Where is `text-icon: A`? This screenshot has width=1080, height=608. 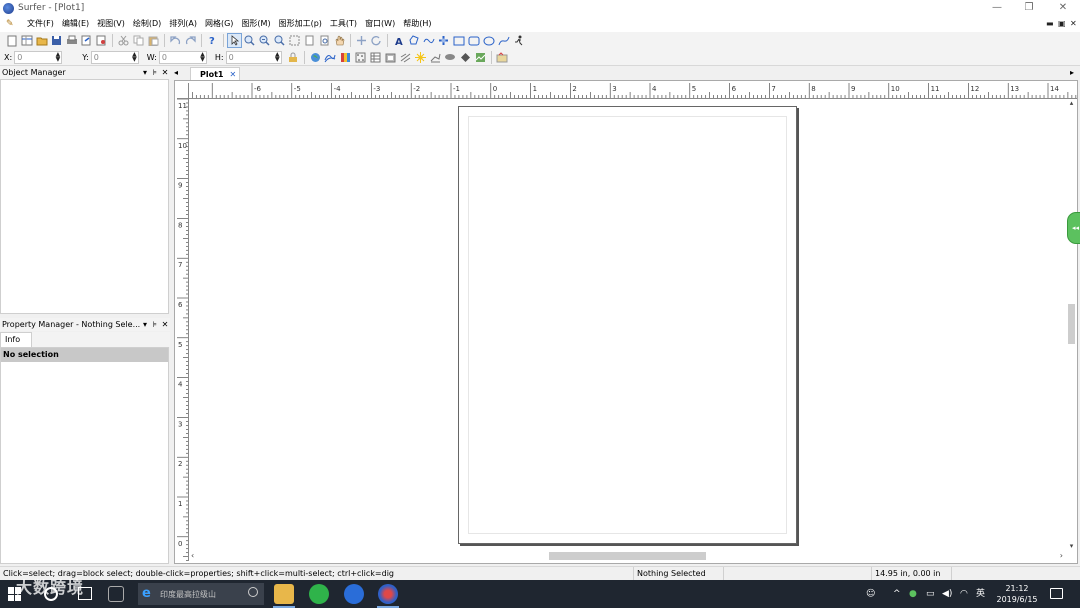 text-icon: A is located at coordinates (398, 40).